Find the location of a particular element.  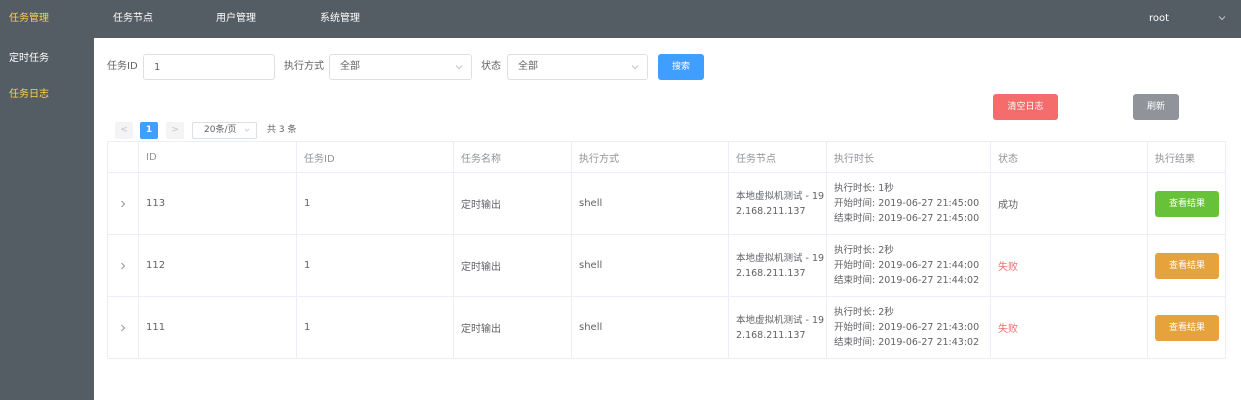

topnav-item-task-nodes: 任务节点 is located at coordinates (133, 19).